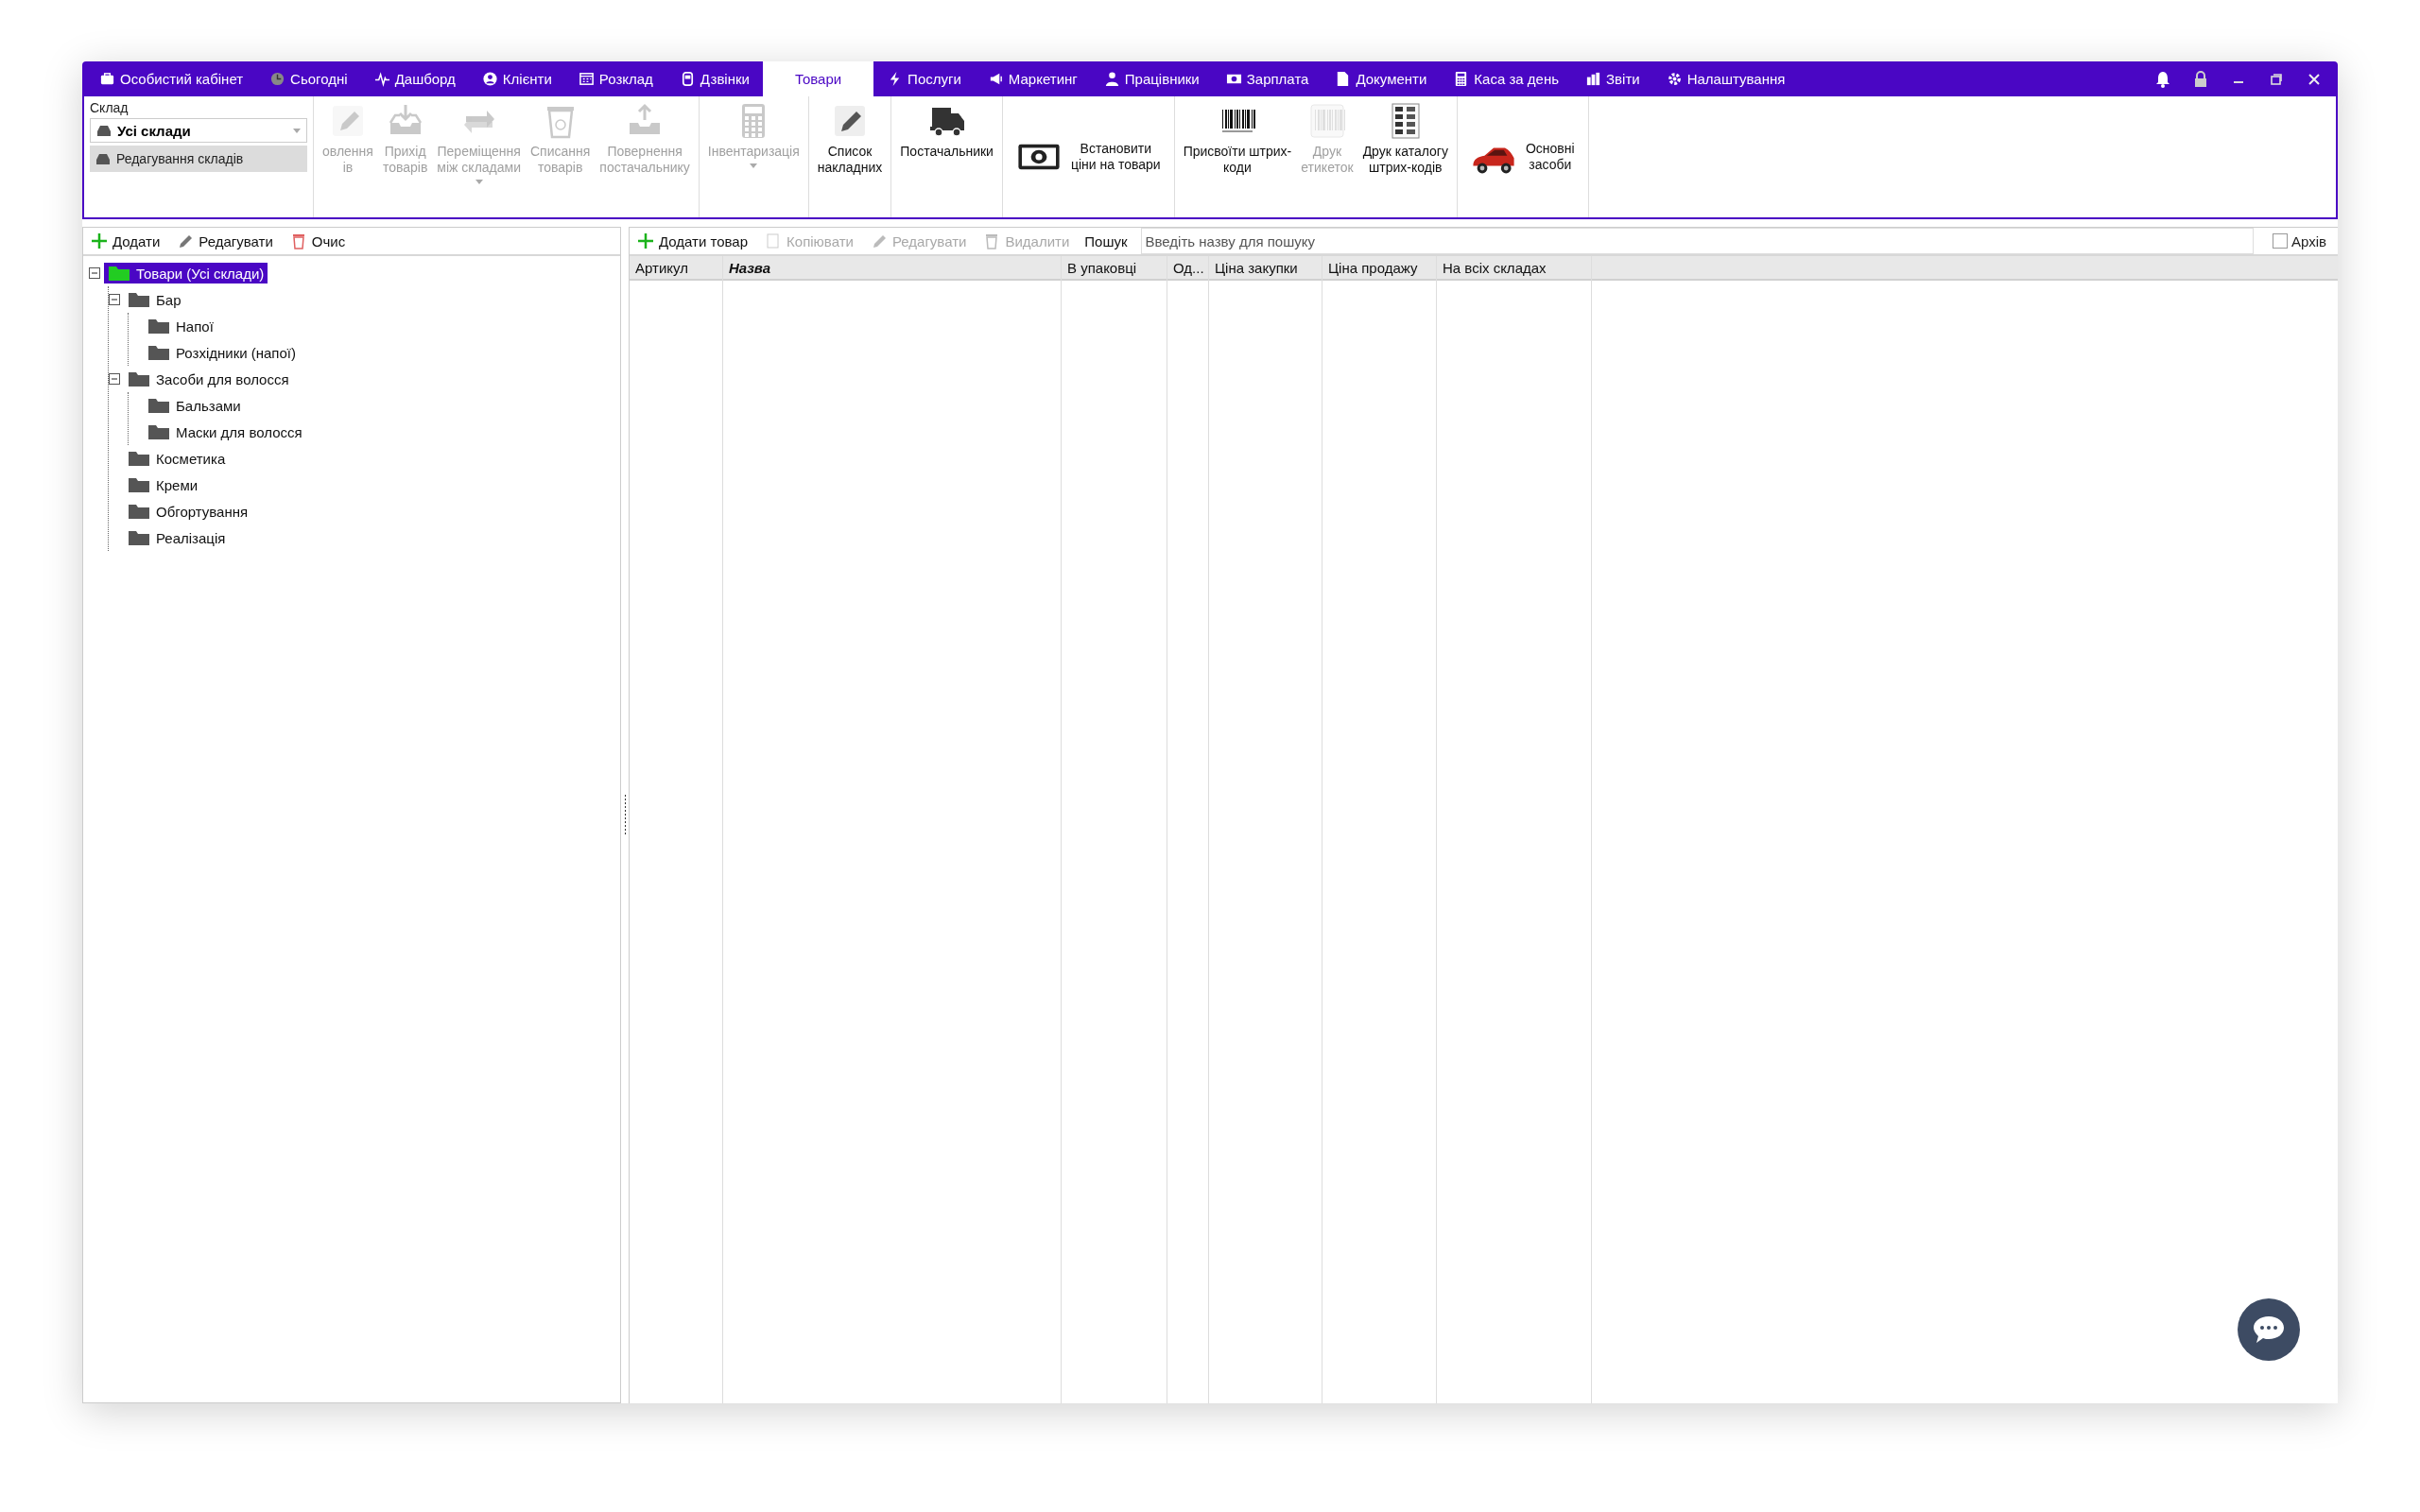  What do you see at coordinates (2162, 79) in the screenshot?
I see `bell-icon` at bounding box center [2162, 79].